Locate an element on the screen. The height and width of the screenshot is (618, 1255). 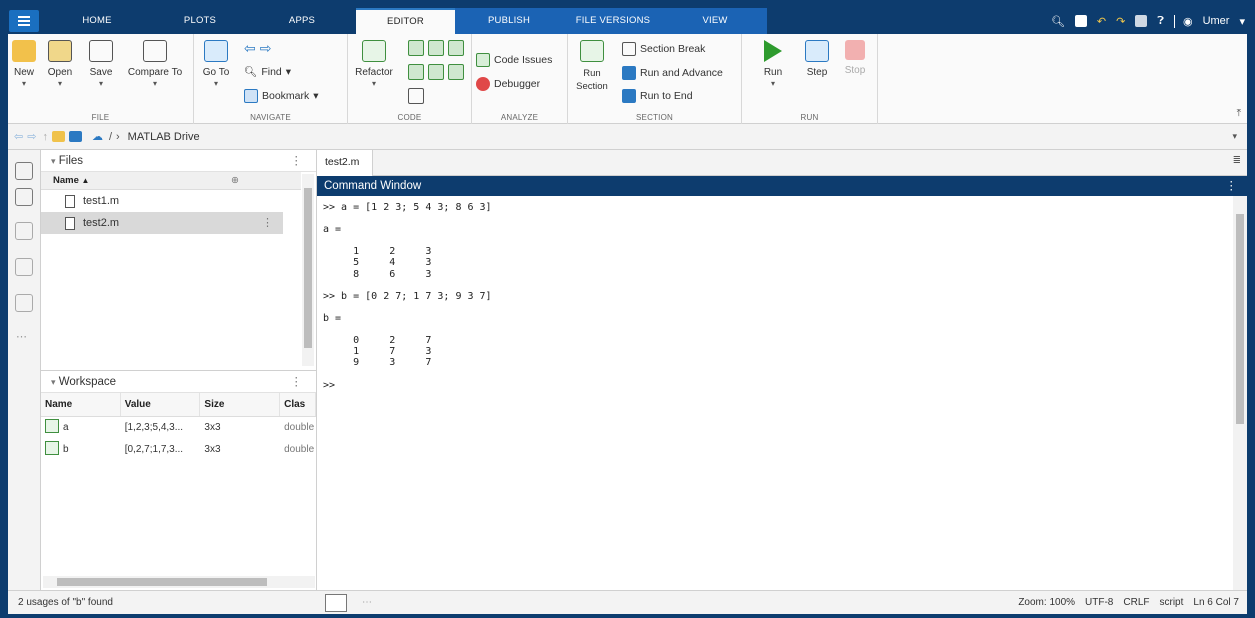
stop-button: Stop is located at coordinates (855, 58).